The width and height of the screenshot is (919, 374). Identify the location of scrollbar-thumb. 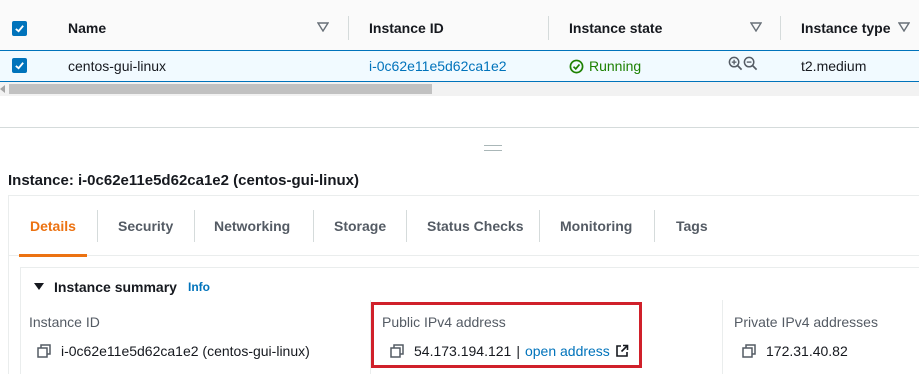
(220, 89).